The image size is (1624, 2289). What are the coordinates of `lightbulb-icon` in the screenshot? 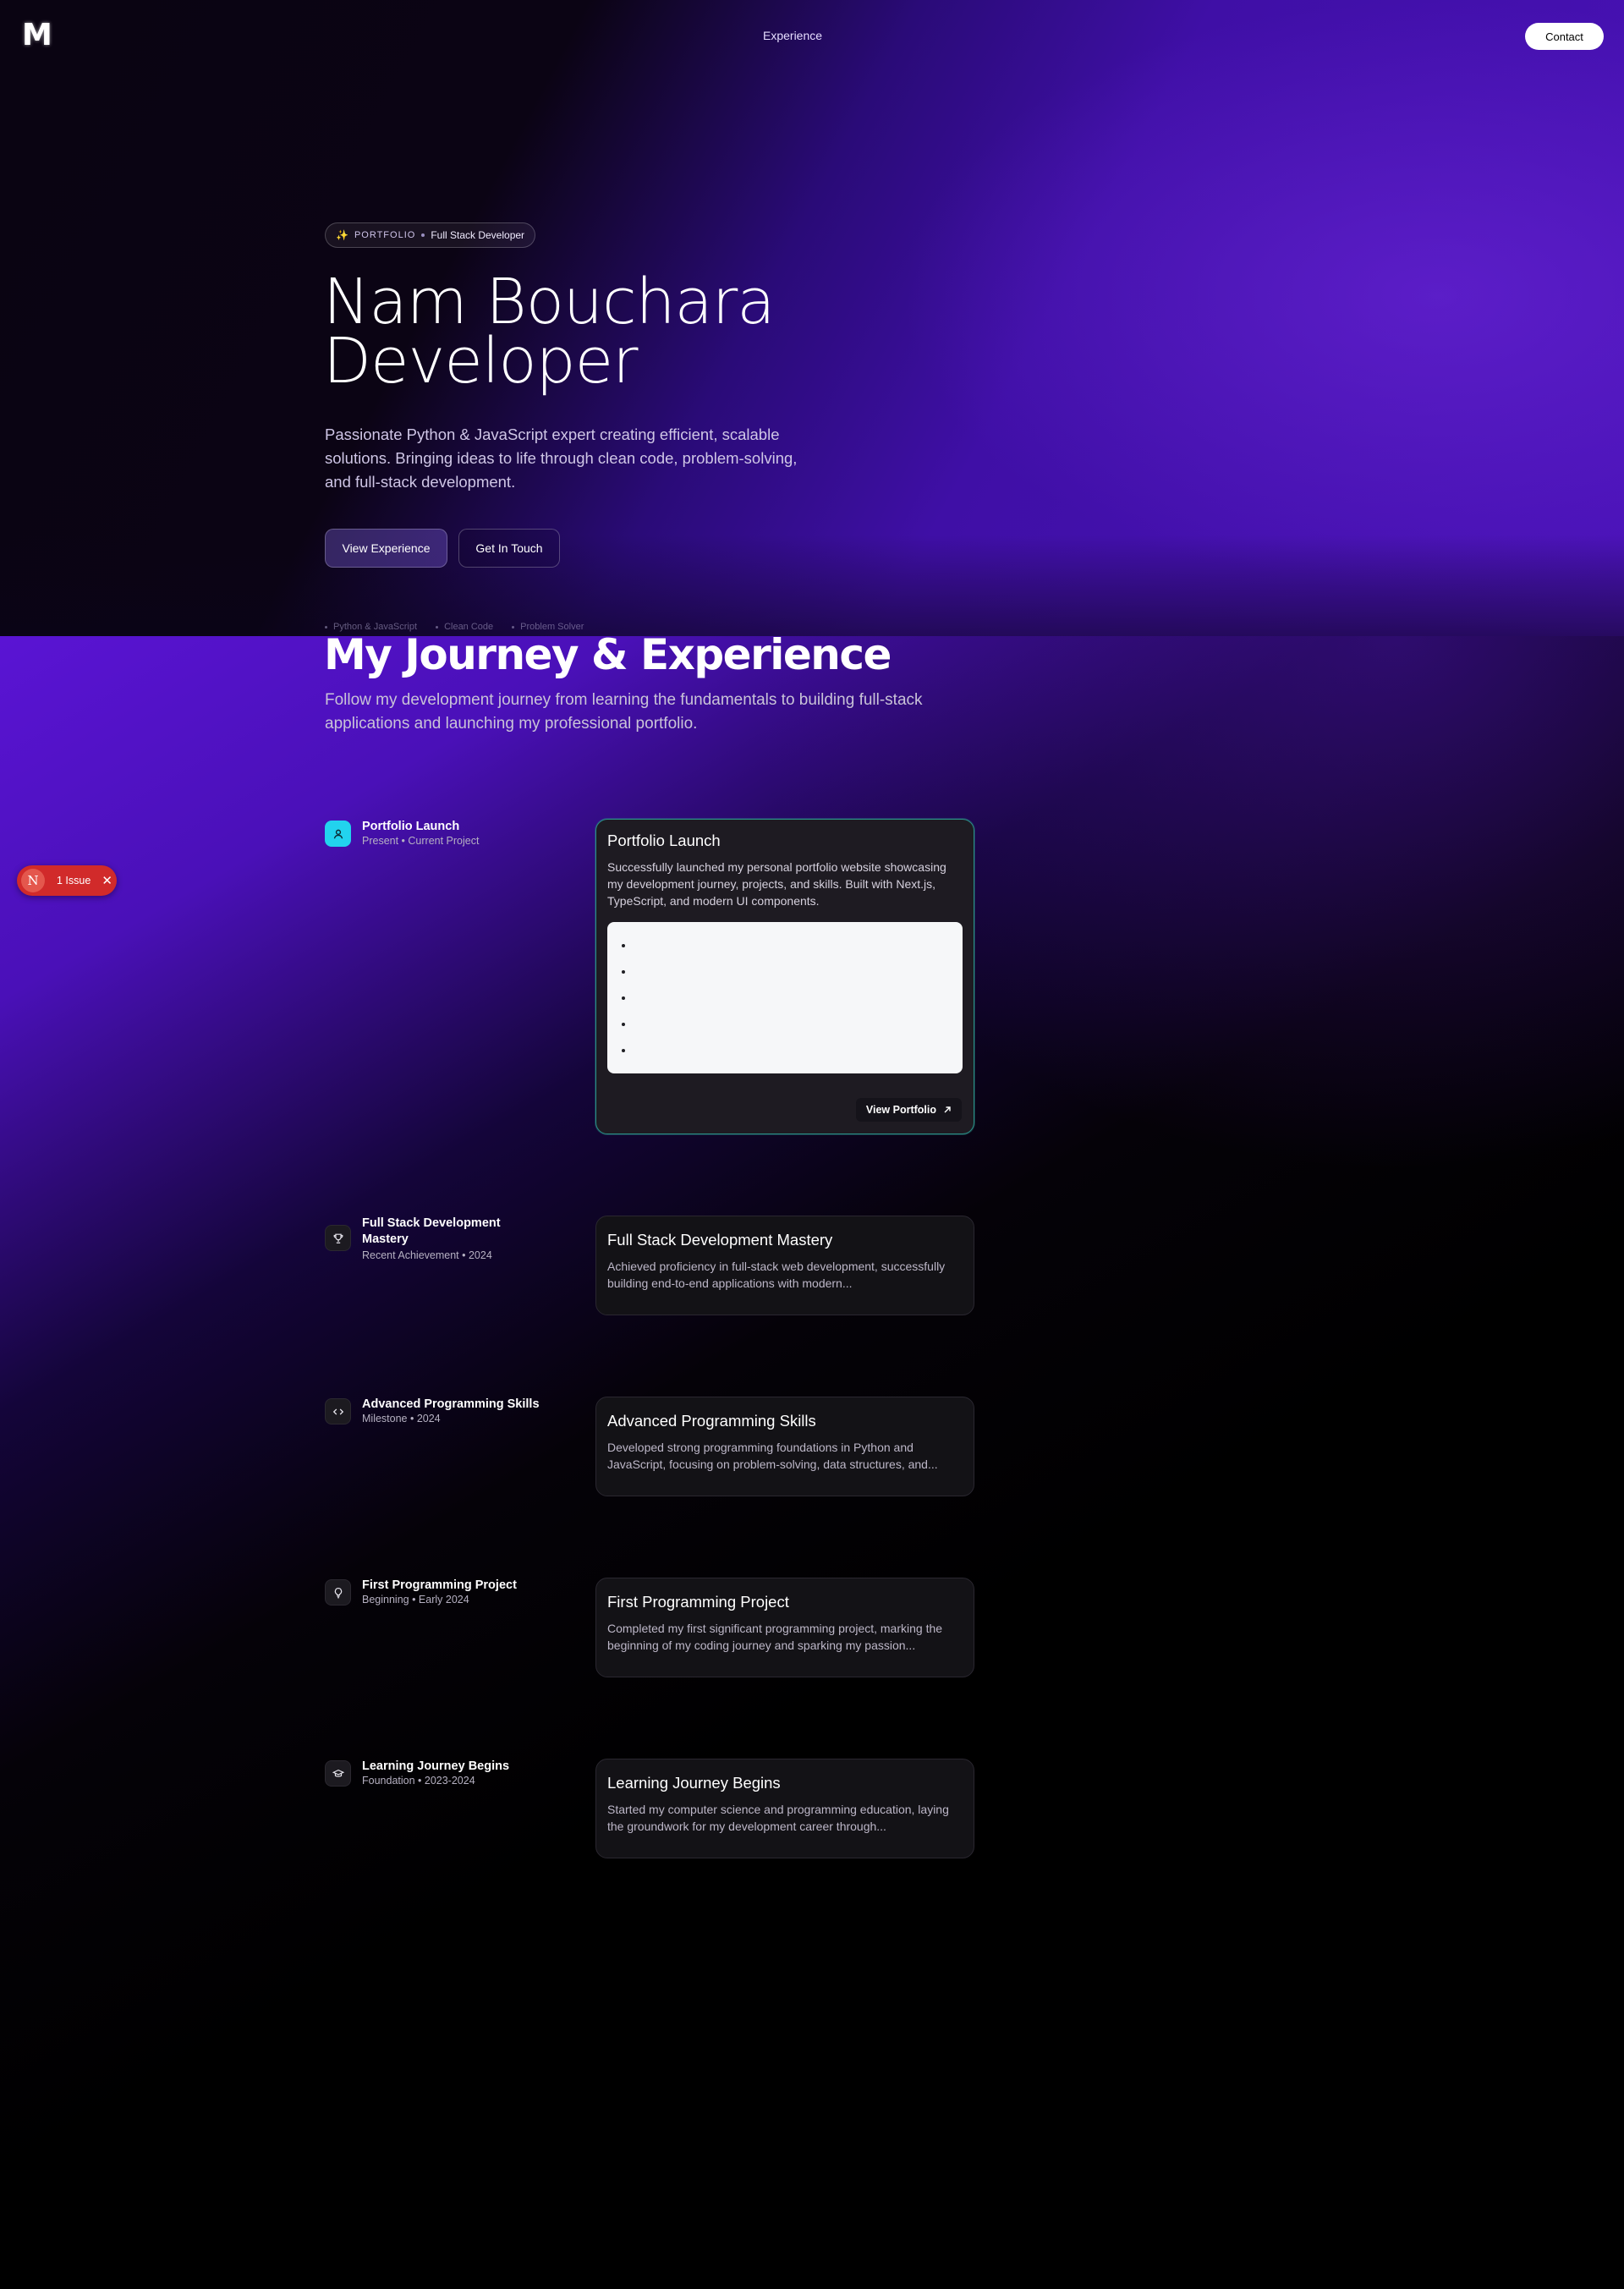 It's located at (338, 1592).